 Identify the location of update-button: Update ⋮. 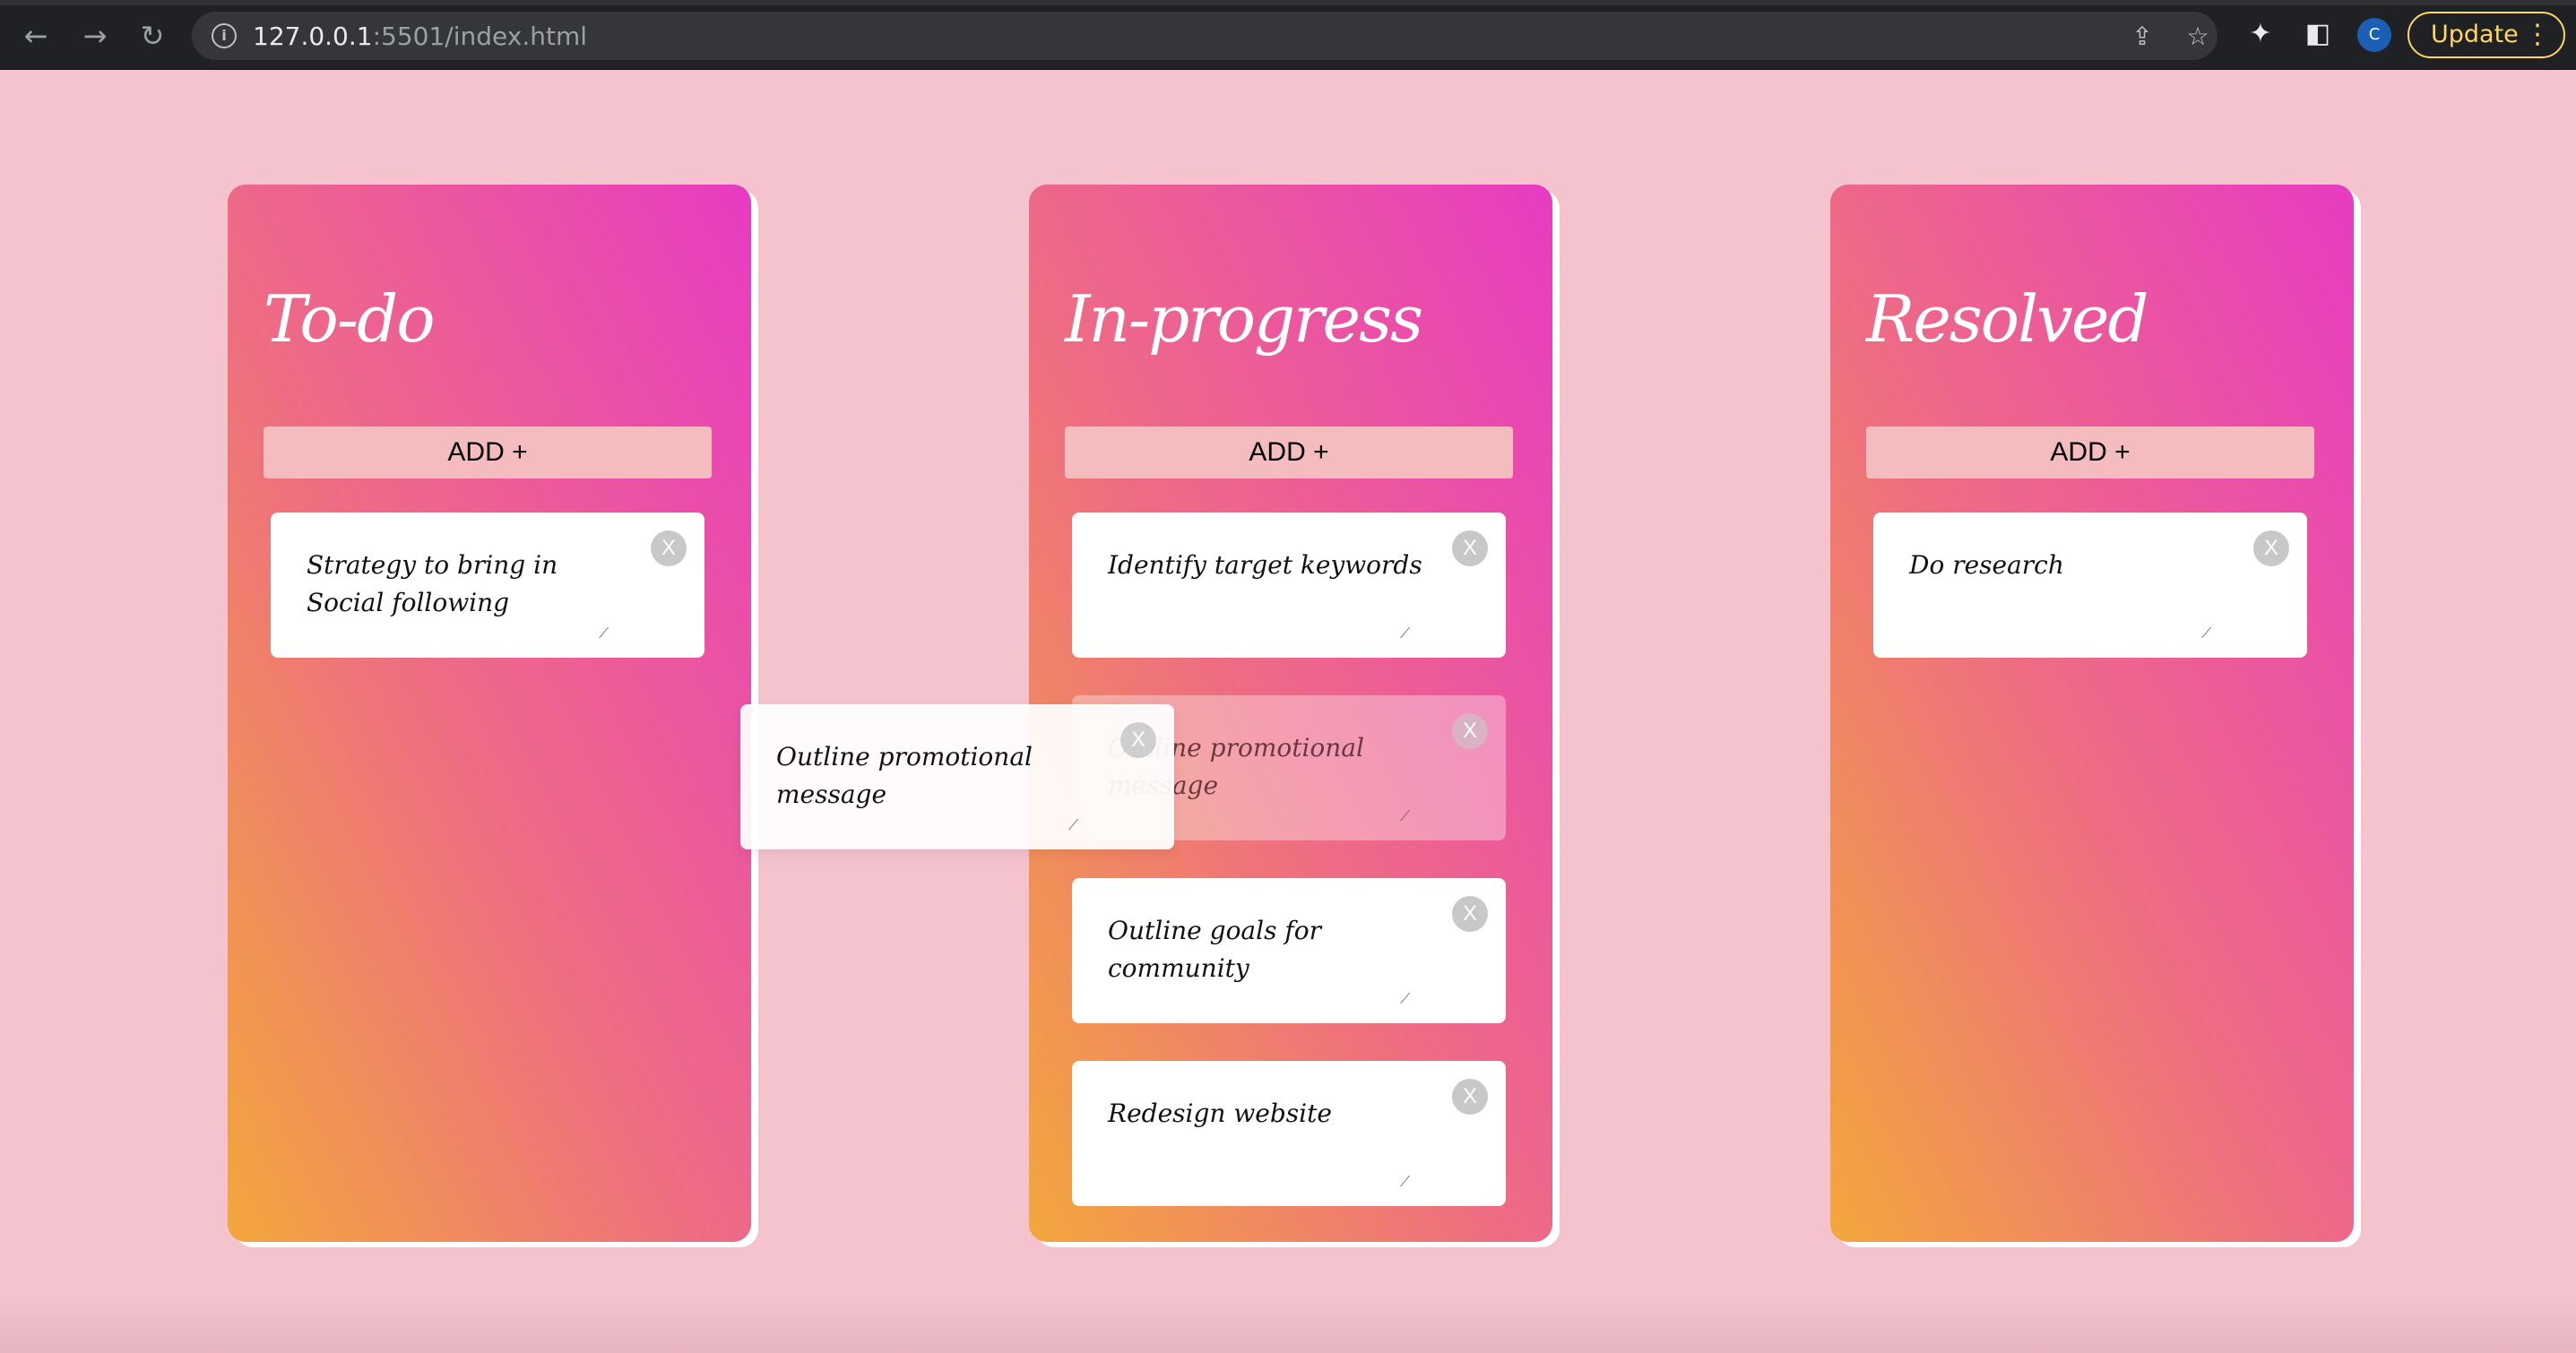
(2486, 35).